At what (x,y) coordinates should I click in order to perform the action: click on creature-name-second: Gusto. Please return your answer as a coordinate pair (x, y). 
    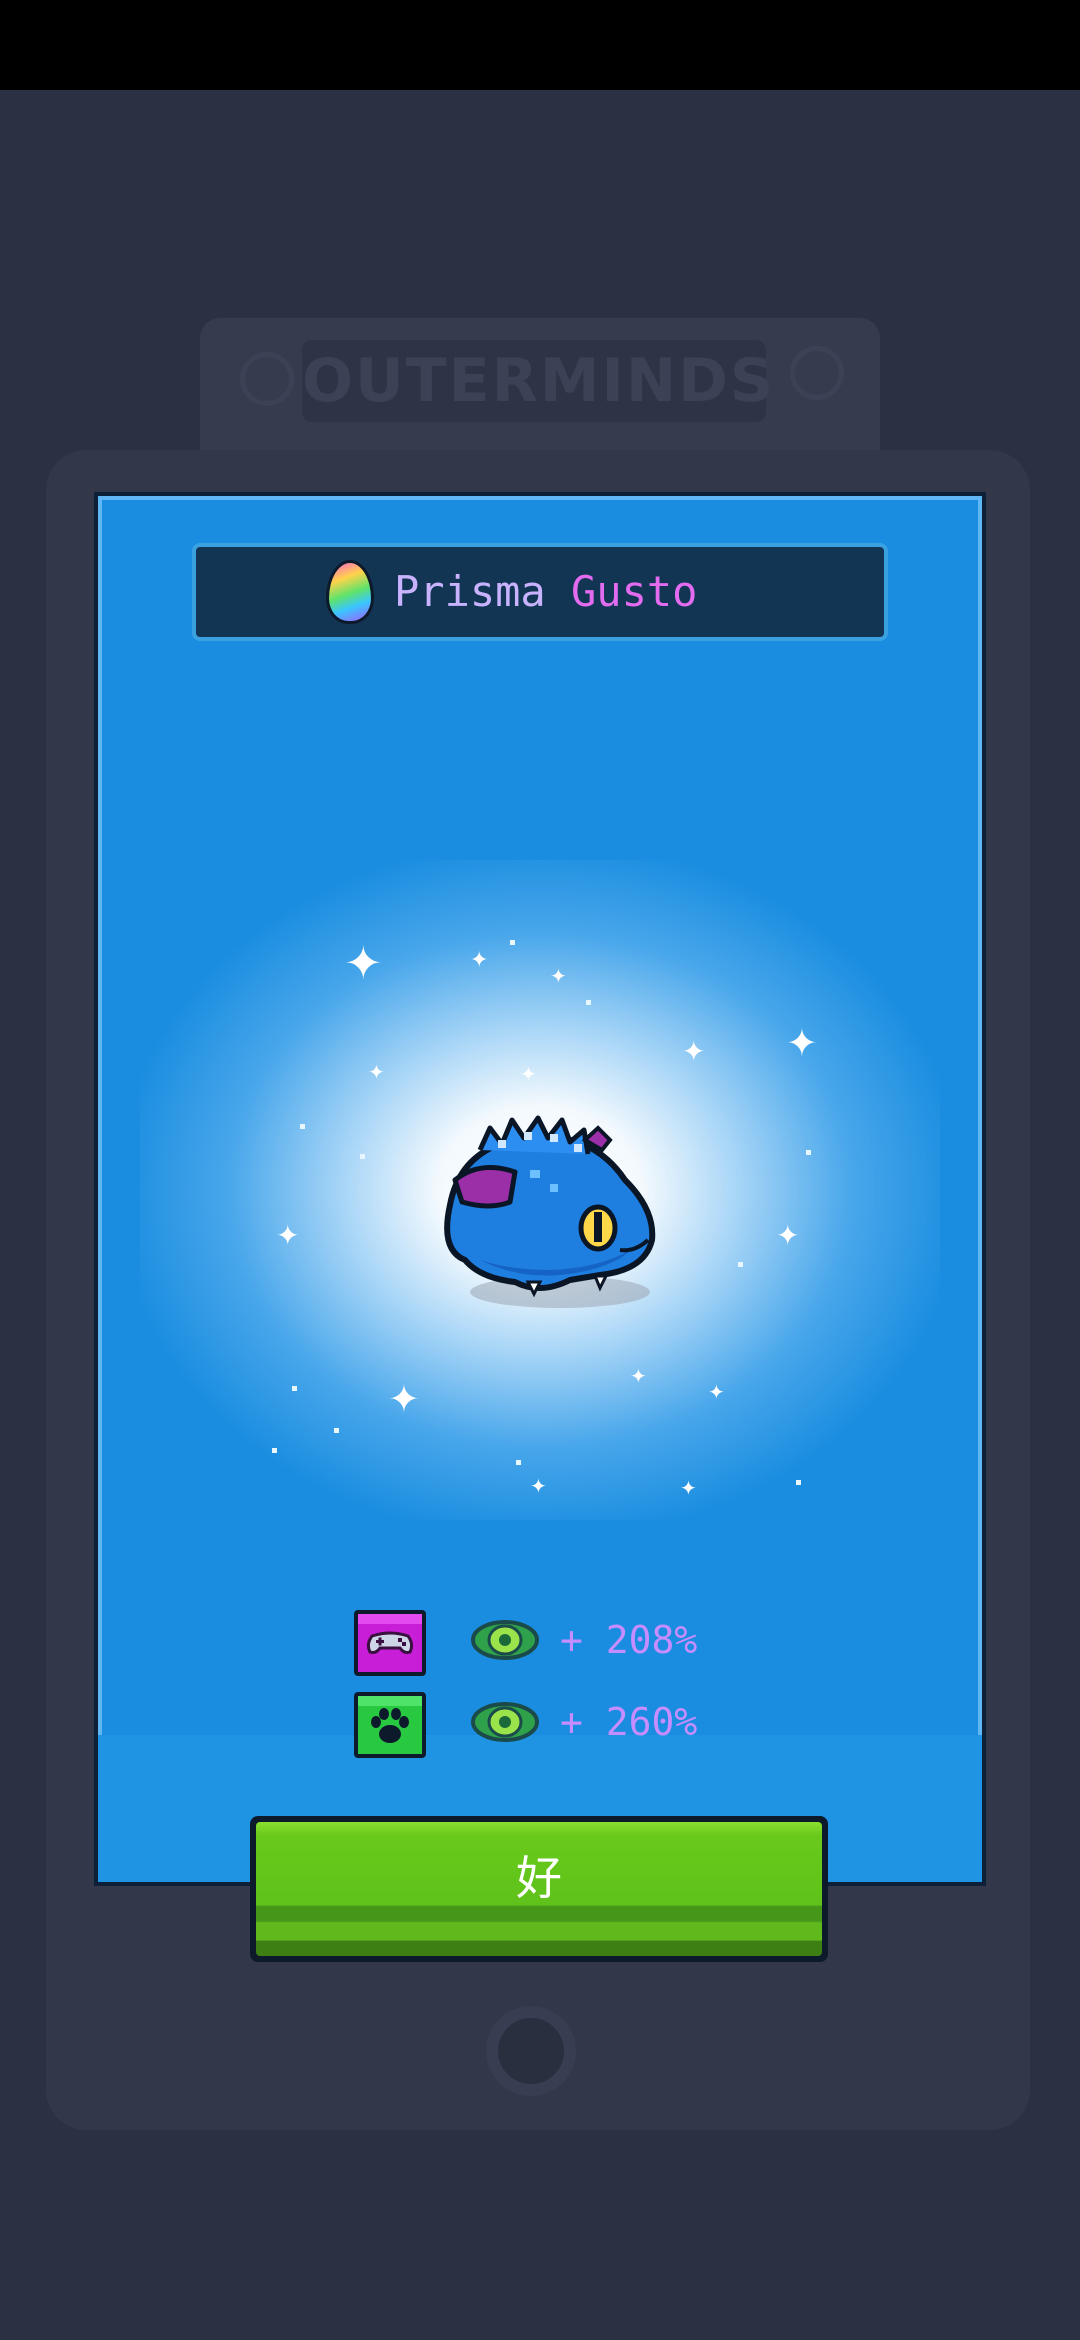
    Looking at the image, I should click on (634, 591).